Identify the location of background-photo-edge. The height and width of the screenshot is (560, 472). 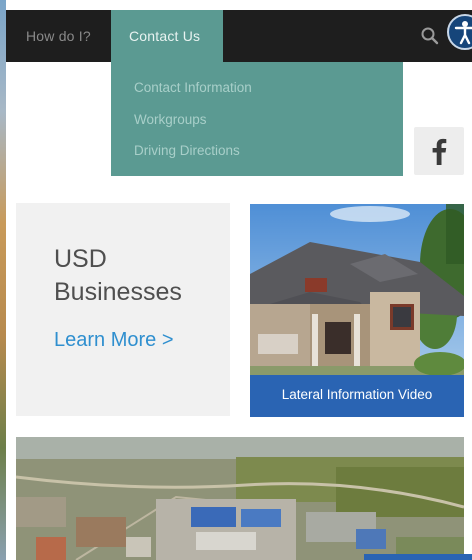
(3, 280).